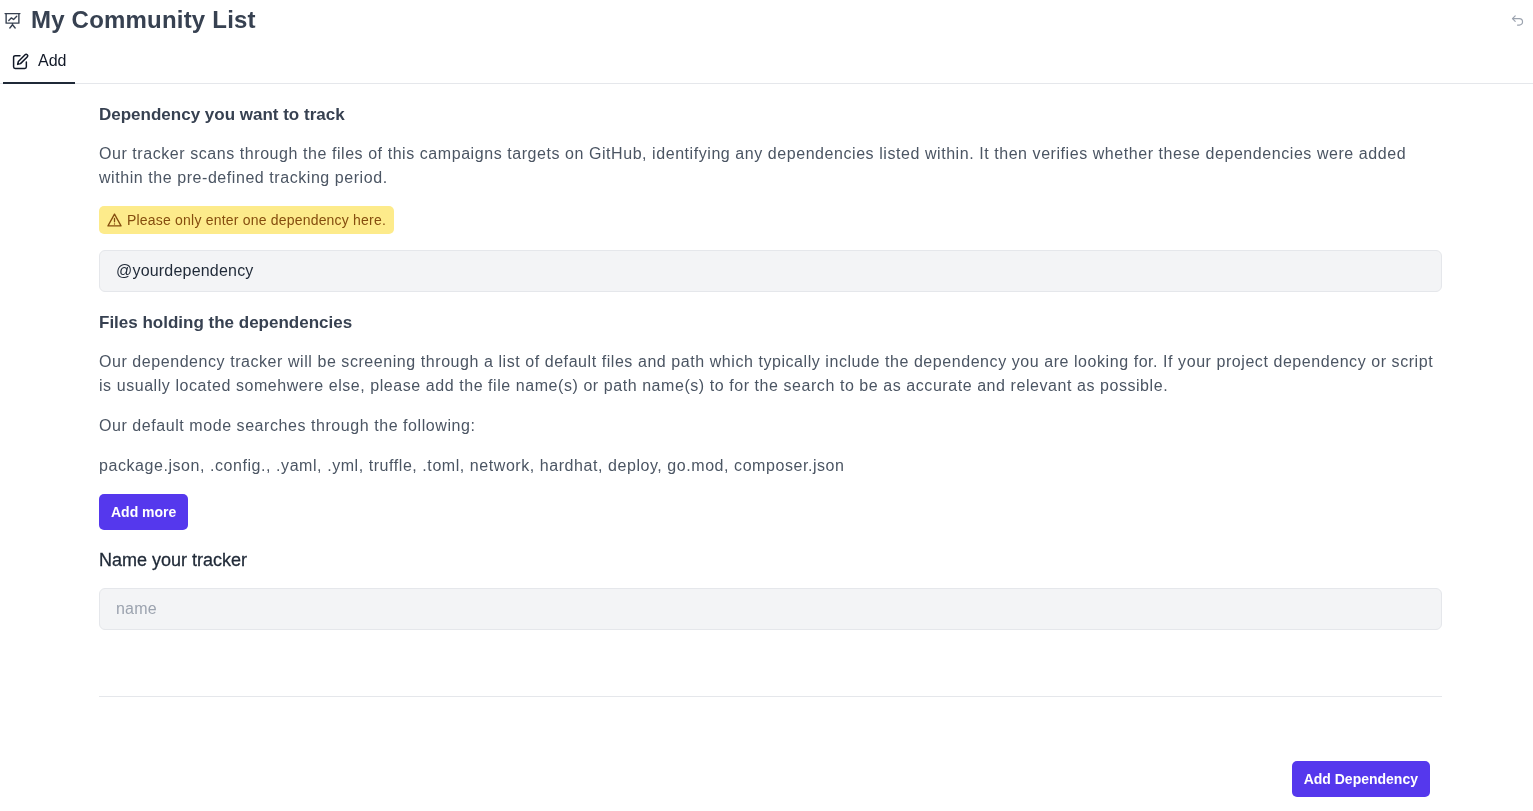 The image size is (1533, 811). I want to click on section-heading: Files holding the dependencies, so click(226, 323).